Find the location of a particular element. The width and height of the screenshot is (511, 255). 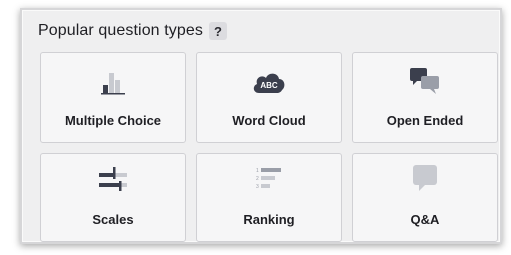

word-cloud-label: Word Cloud is located at coordinates (269, 120).